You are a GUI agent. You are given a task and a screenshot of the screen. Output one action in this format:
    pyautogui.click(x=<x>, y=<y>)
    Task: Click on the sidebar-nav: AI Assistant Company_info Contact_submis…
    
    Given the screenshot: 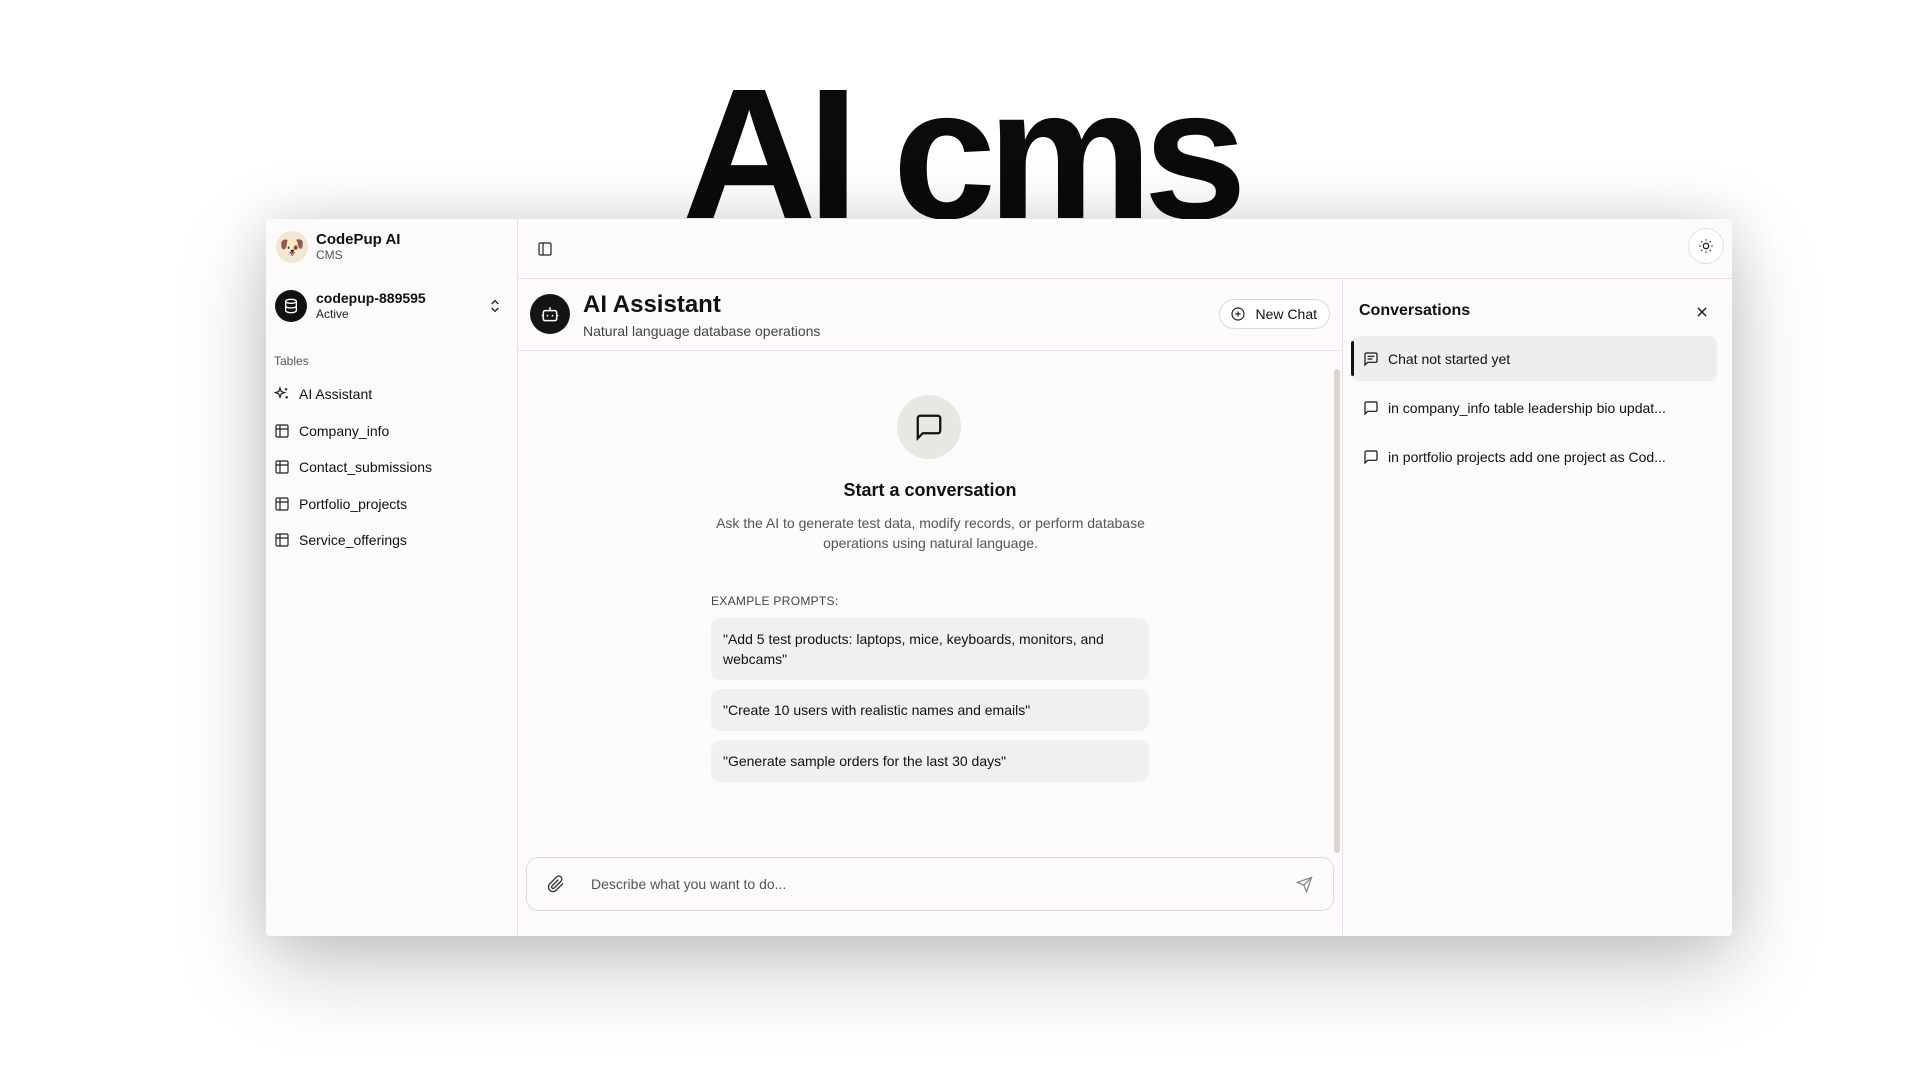 What is the action you would take?
    pyautogui.click(x=392, y=467)
    